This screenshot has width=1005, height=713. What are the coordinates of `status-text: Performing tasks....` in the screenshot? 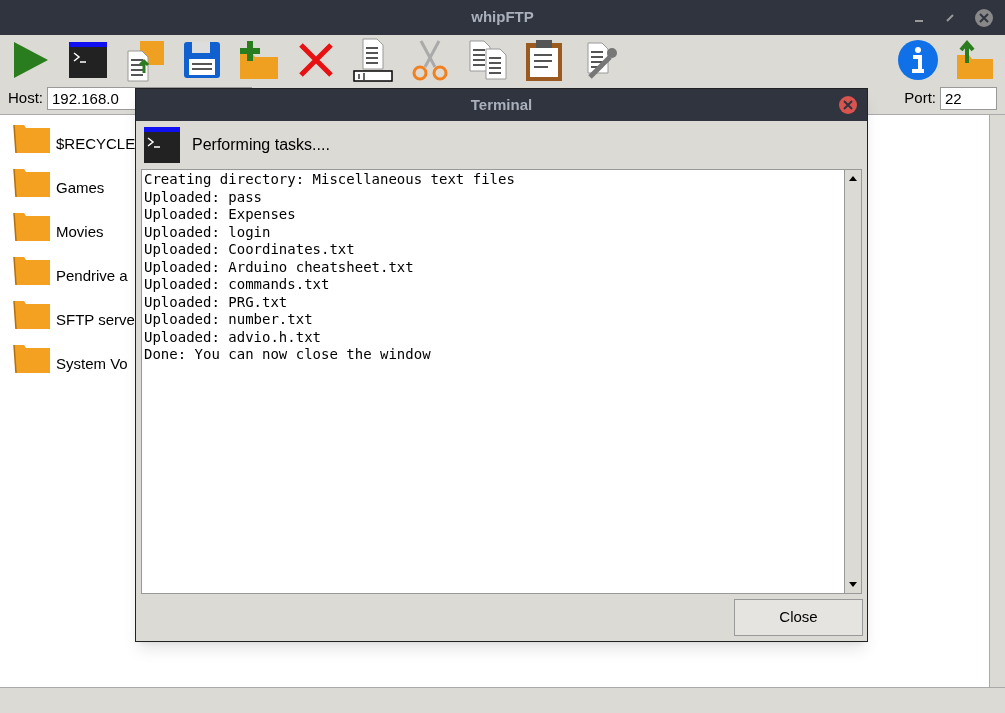 It's located at (261, 145).